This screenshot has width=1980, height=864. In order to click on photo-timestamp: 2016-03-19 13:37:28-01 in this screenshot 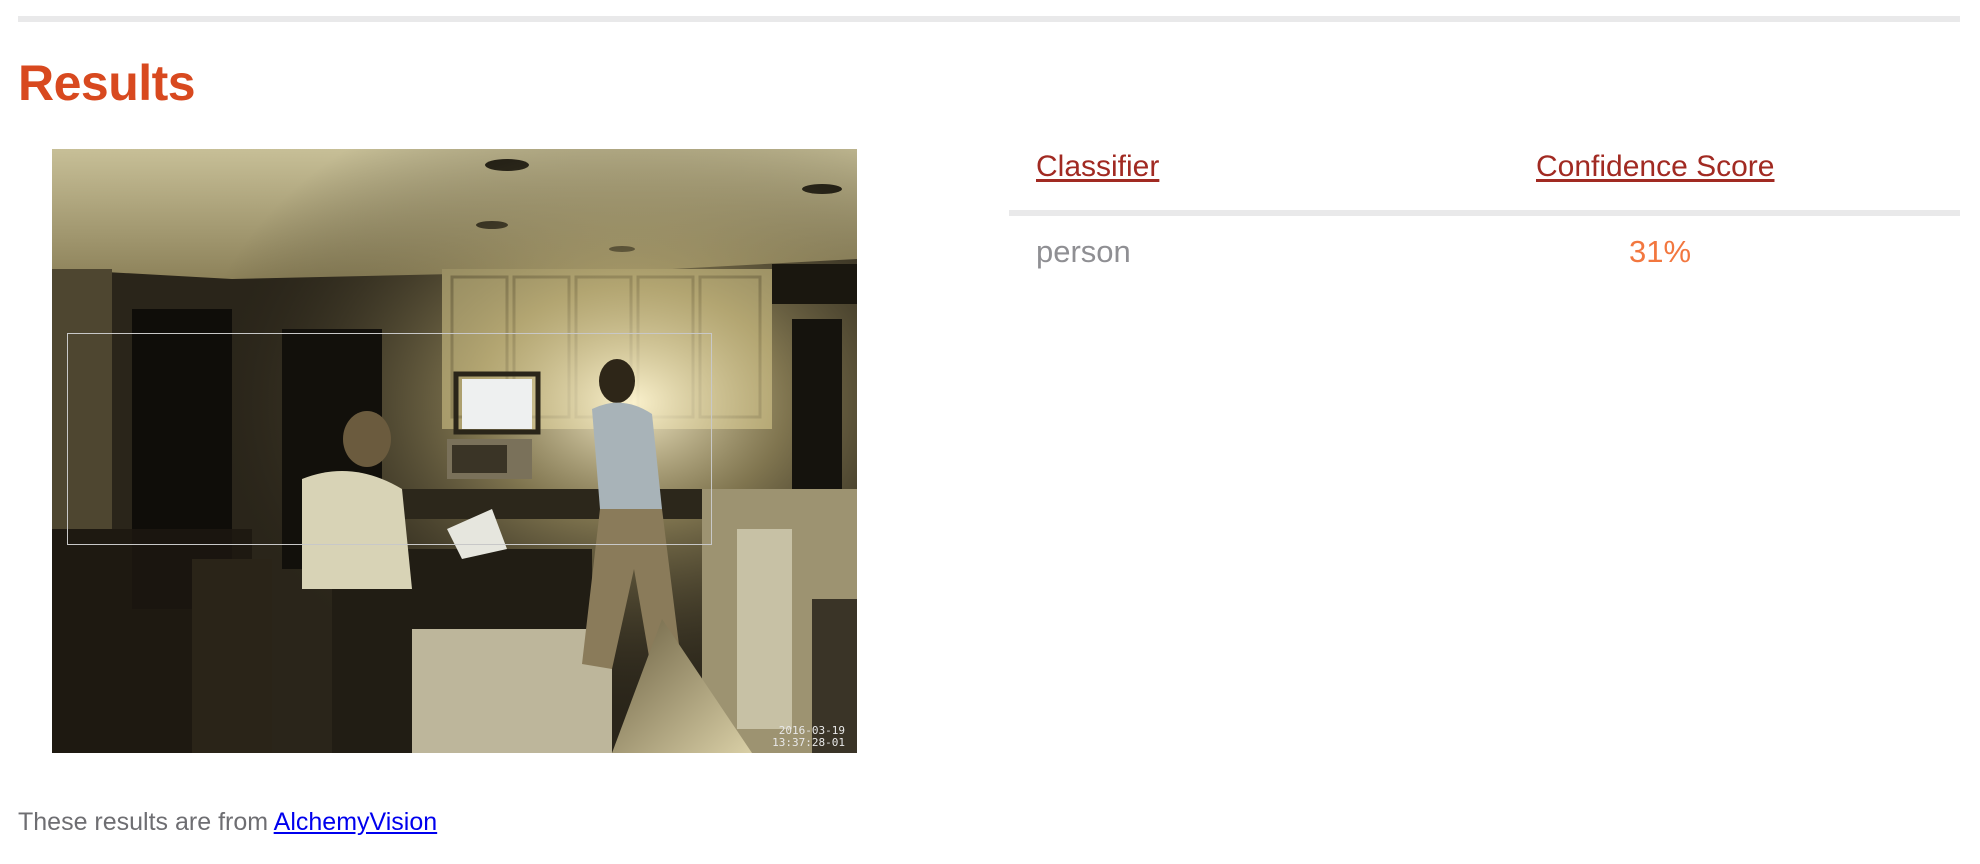, I will do `click(808, 737)`.